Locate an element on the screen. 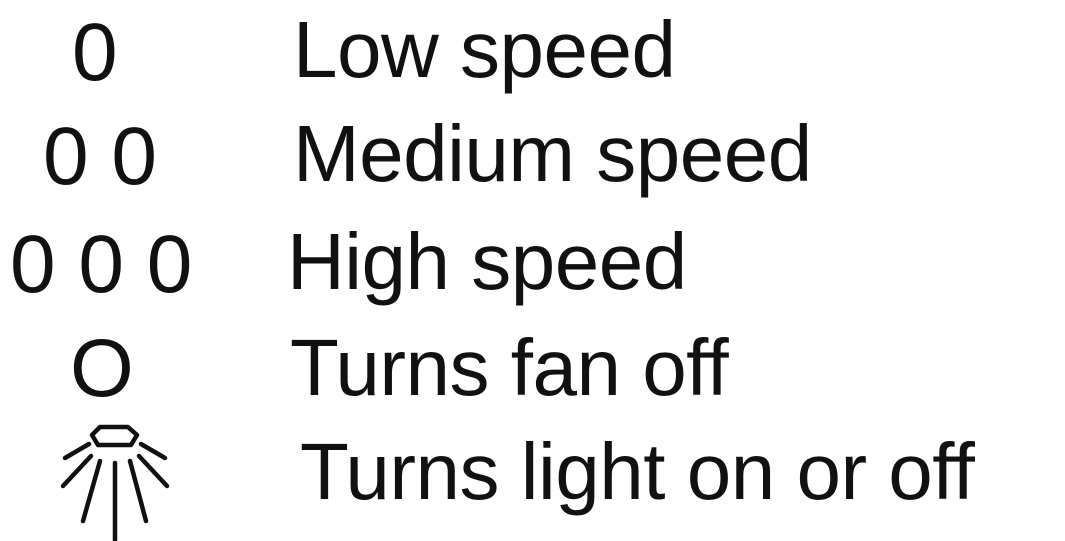 The width and height of the screenshot is (1065, 541). fan-off-symbol: O is located at coordinates (102, 368).